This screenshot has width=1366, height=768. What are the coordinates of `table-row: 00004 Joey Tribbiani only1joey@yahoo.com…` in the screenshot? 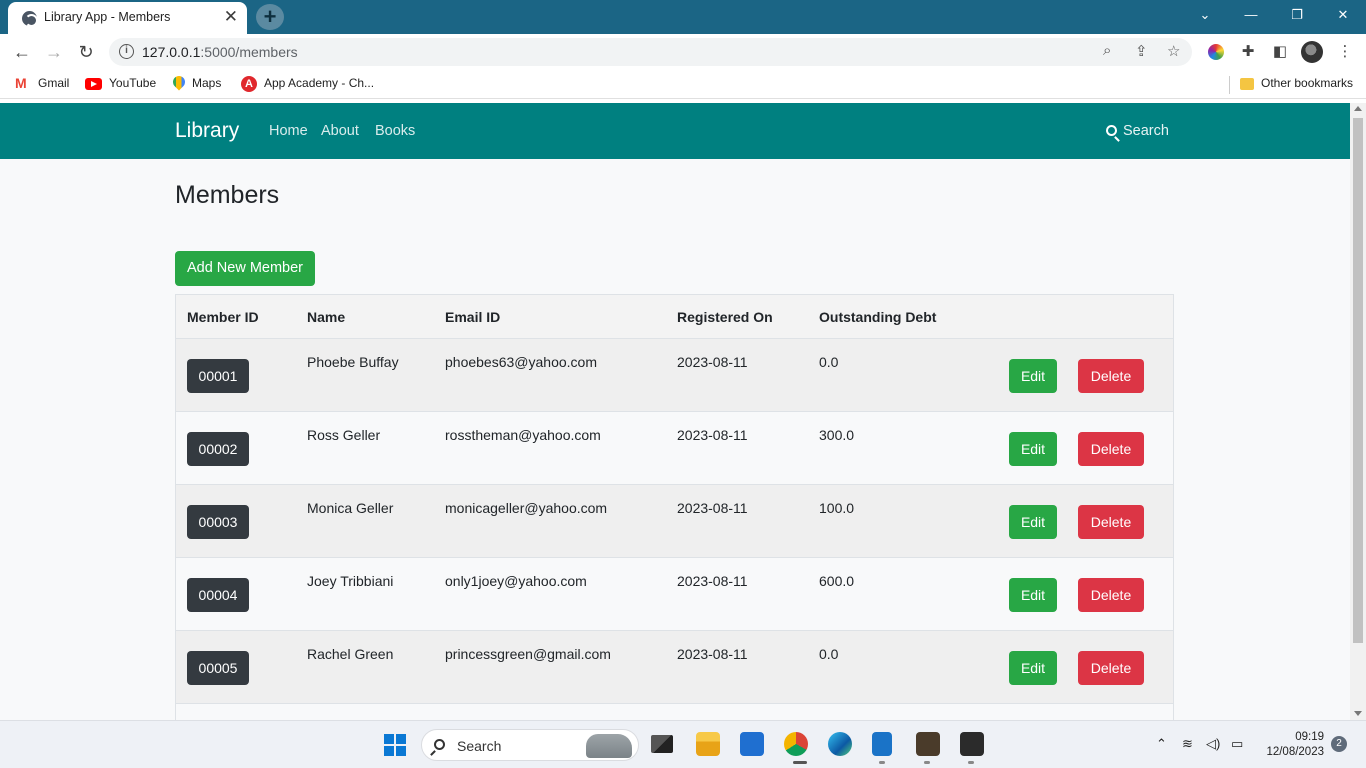 It's located at (674, 594).